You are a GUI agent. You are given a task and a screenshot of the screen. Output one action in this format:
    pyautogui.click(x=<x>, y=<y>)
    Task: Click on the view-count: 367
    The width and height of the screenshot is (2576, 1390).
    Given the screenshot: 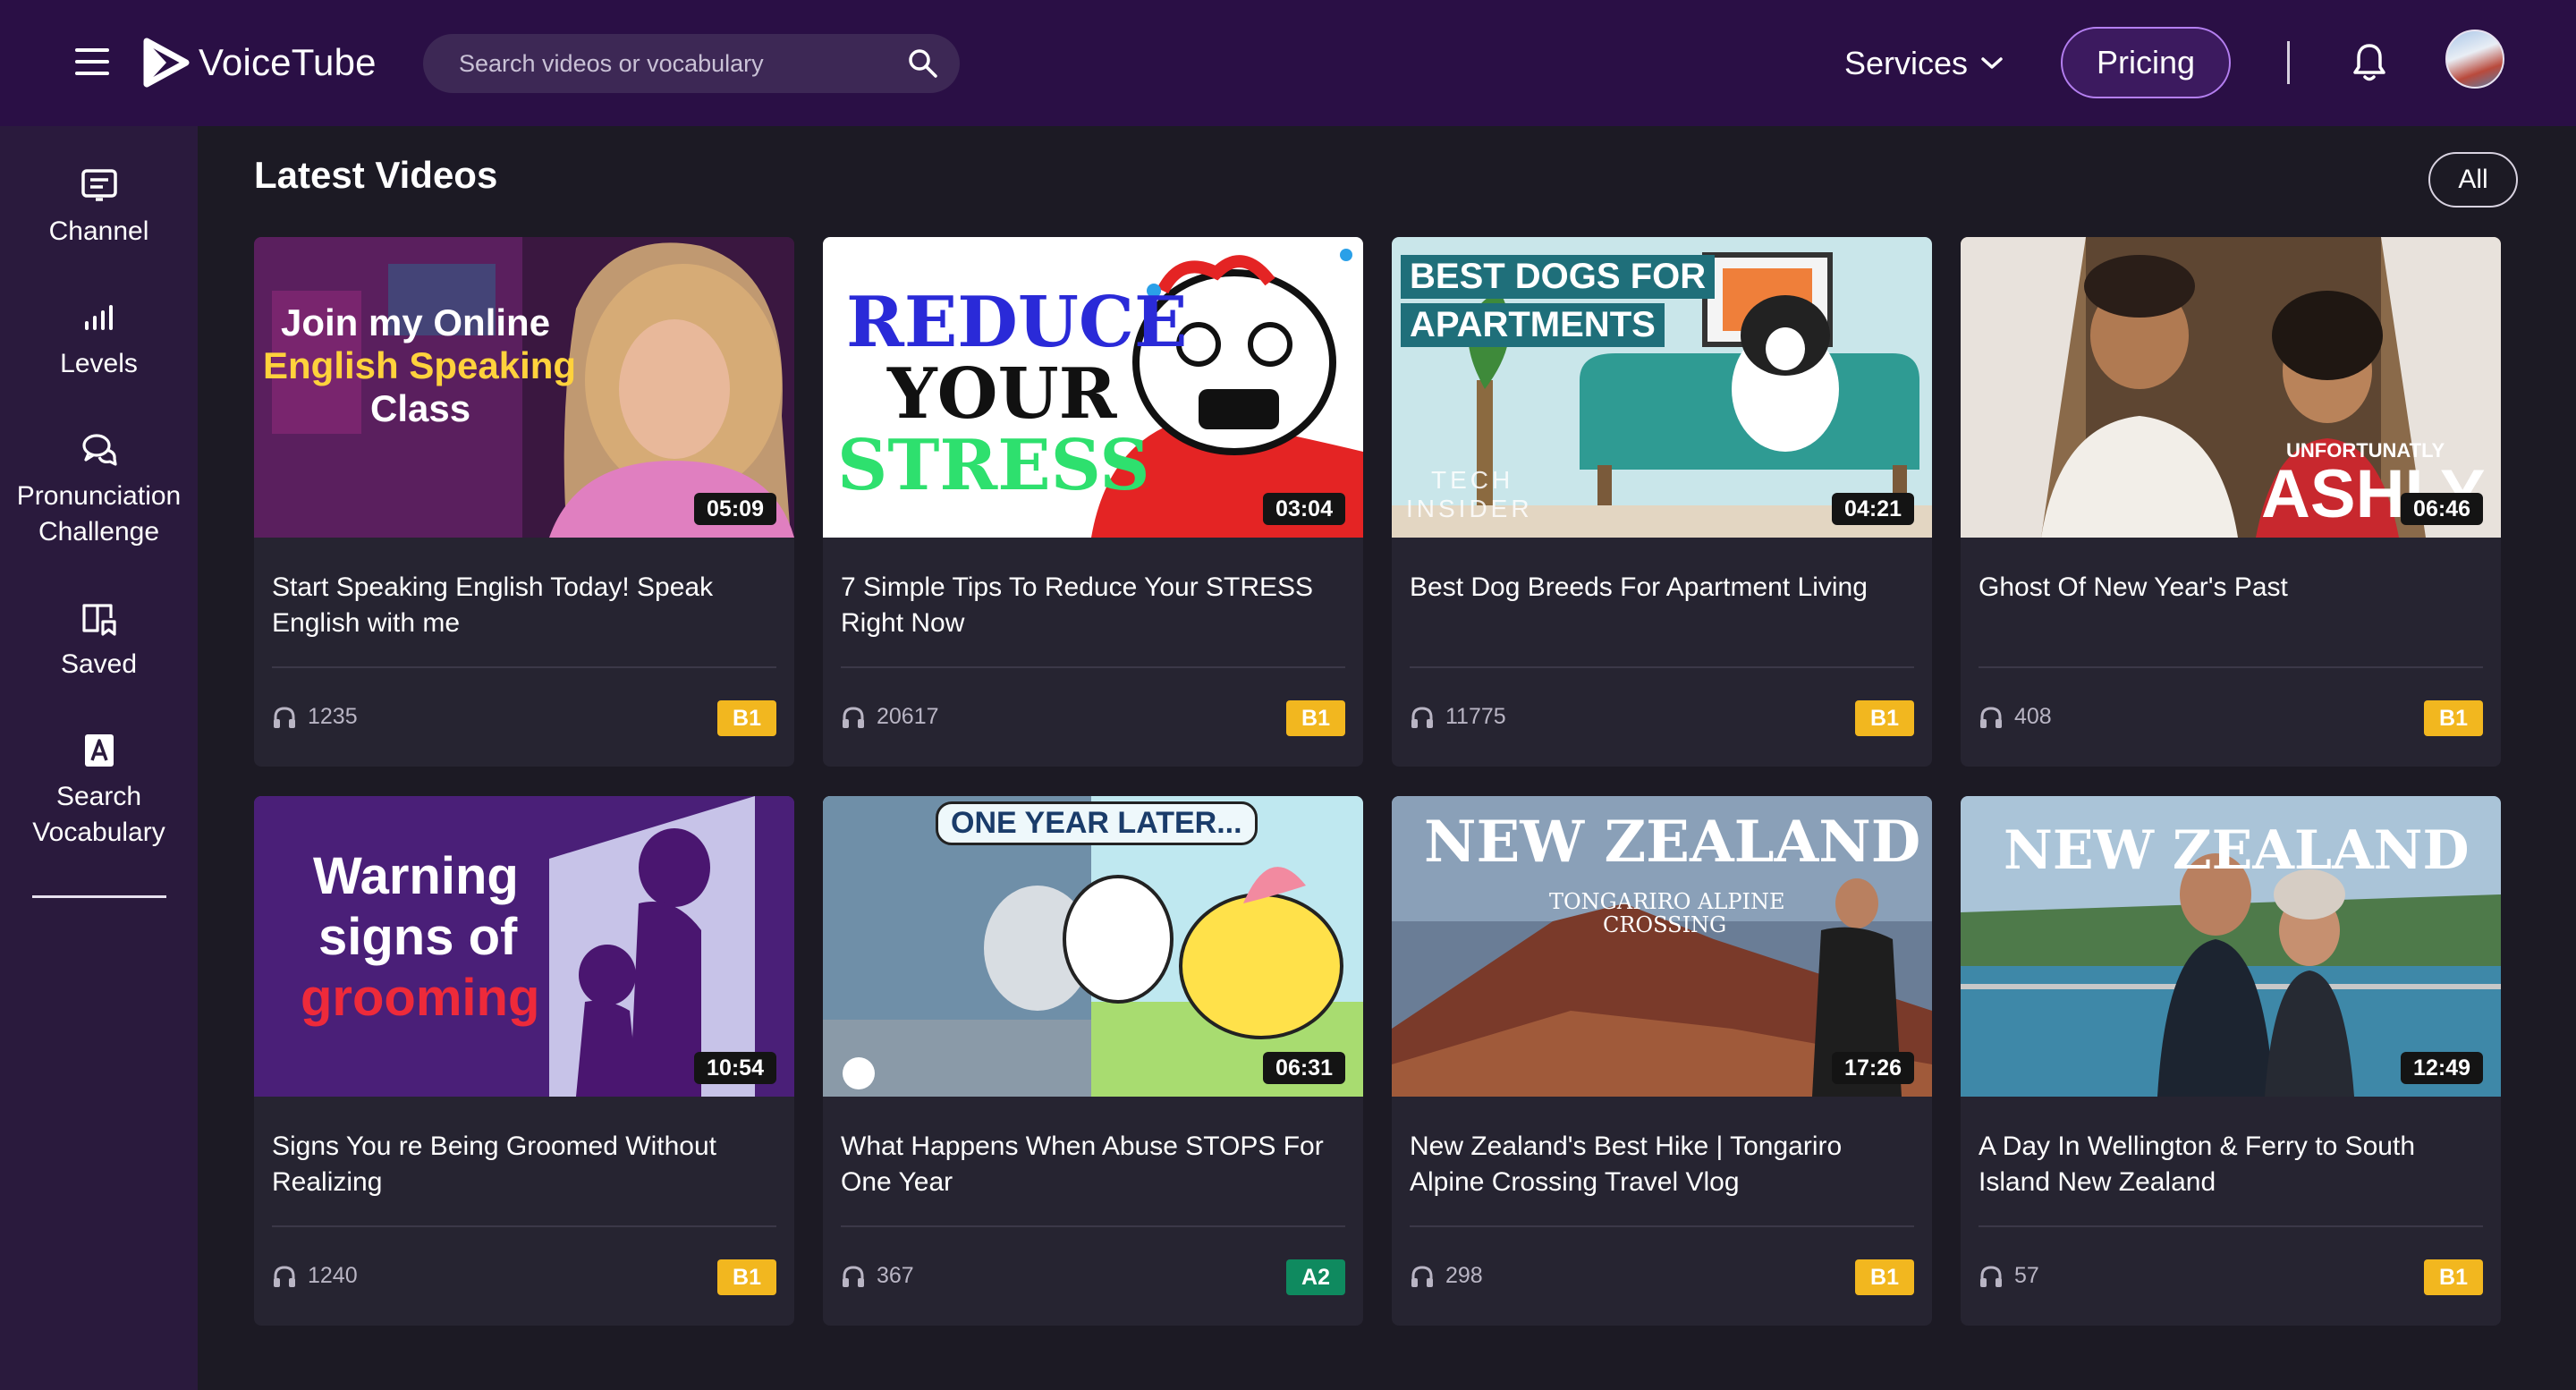 What is the action you would take?
    pyautogui.click(x=877, y=1276)
    